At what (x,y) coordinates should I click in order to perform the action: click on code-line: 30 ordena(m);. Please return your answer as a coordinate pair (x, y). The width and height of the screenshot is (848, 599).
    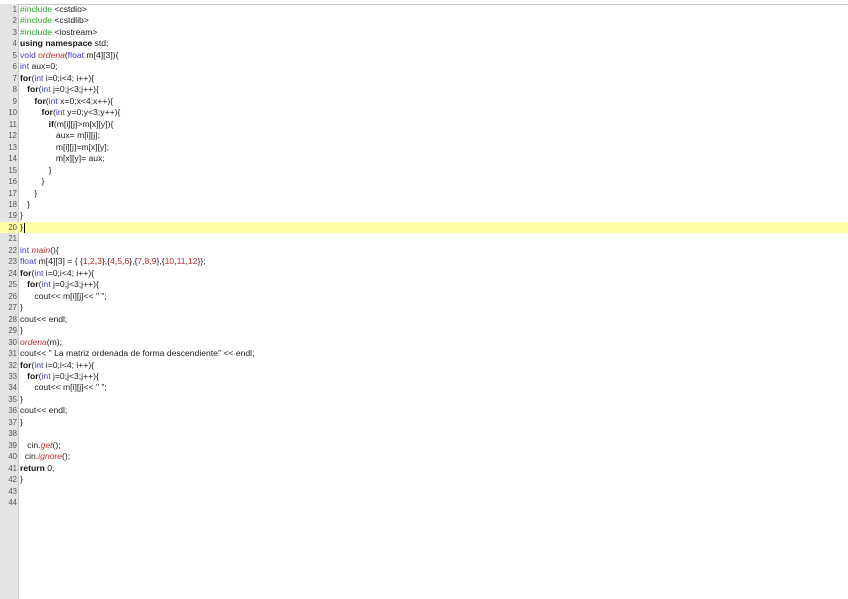
    Looking at the image, I should click on (424, 342).